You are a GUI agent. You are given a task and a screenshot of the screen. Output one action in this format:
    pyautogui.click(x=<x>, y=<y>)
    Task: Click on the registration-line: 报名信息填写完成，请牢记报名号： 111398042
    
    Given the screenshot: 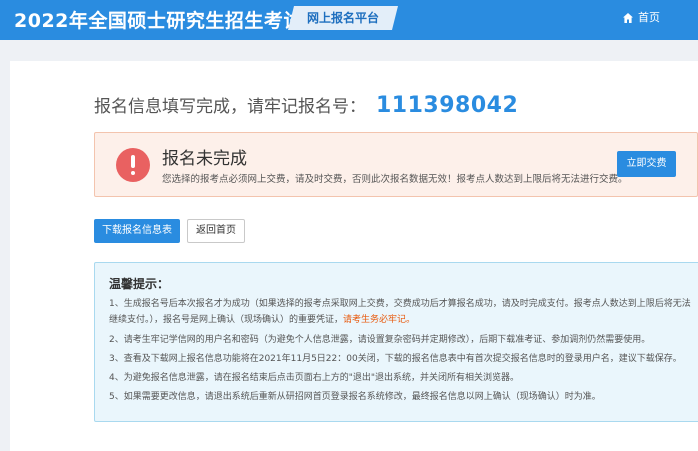 What is the action you would take?
    pyautogui.click(x=306, y=105)
    